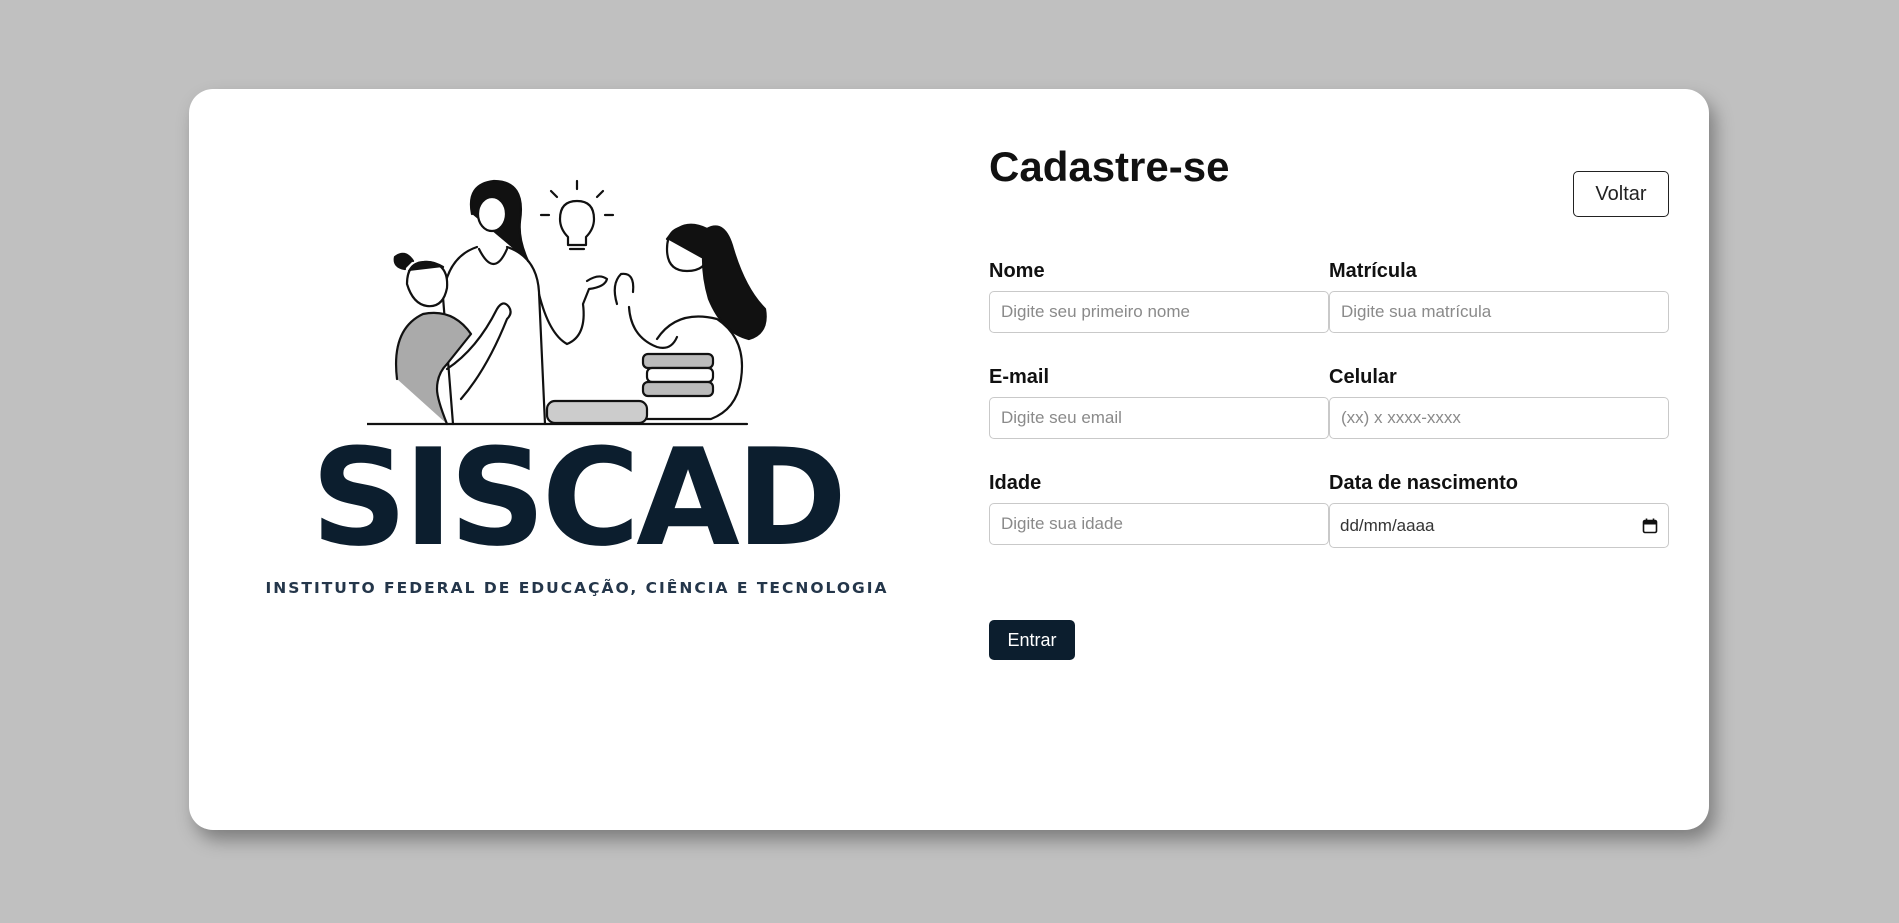 The height and width of the screenshot is (923, 1899). Describe the element at coordinates (1032, 640) in the screenshot. I see `submit-button: Entrar` at that location.